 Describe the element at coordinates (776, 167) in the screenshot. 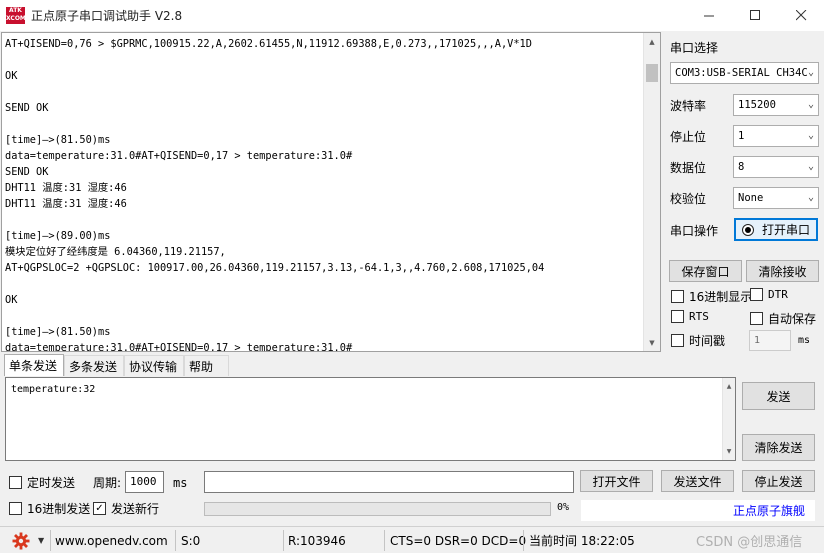

I see `data-bits-select: 8 ⌄` at that location.